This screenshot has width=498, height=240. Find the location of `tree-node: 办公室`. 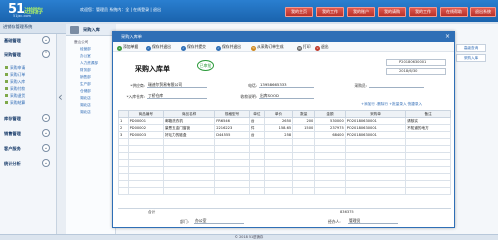

tree-node: 办公室 is located at coordinates (85, 56).